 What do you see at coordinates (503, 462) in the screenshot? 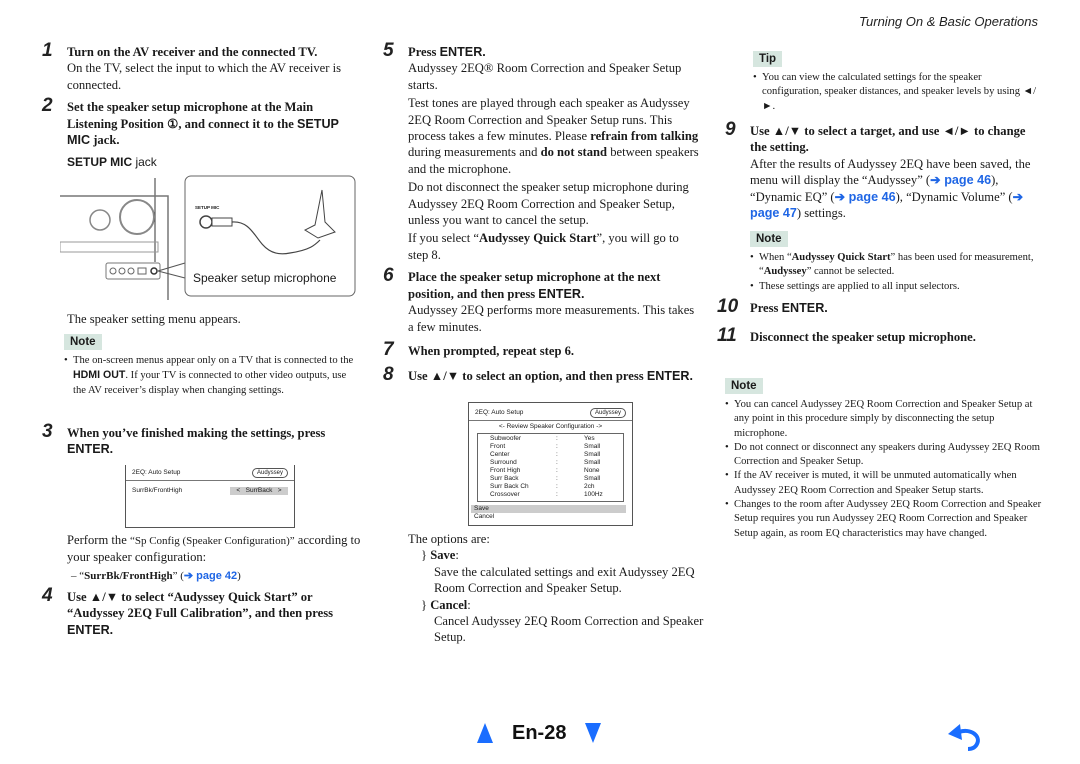
I see `osd-config-label: Surround` at bounding box center [503, 462].